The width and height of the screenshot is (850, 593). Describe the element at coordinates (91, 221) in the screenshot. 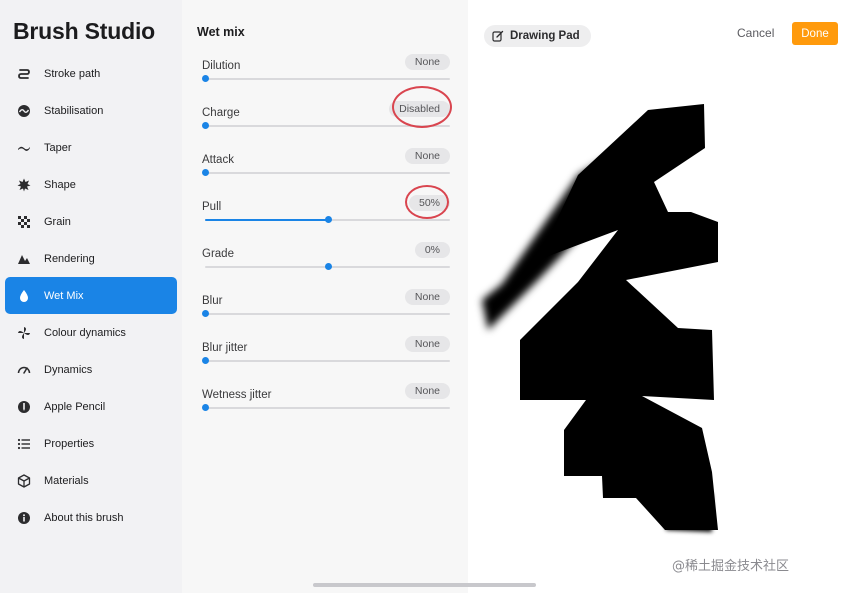

I see `sidebar-item-grain: Grain` at that location.